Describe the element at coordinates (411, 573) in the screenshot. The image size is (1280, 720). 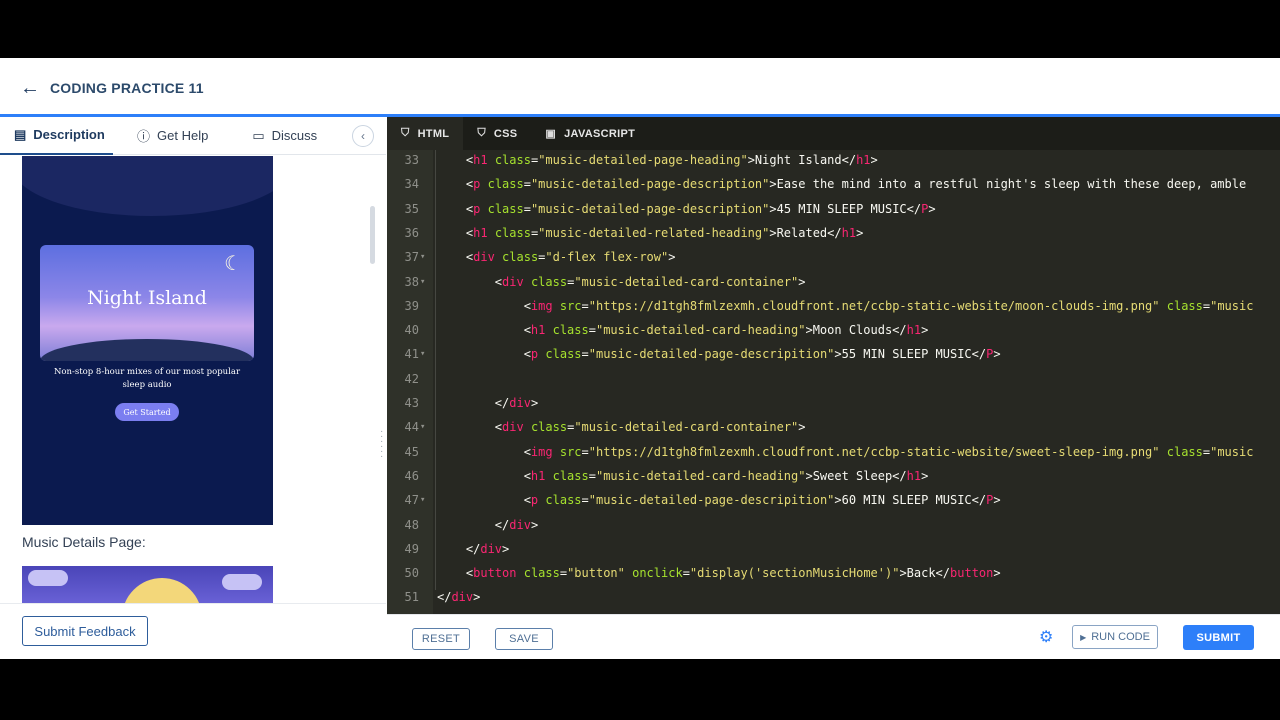
I see `line-number: 50` at that location.